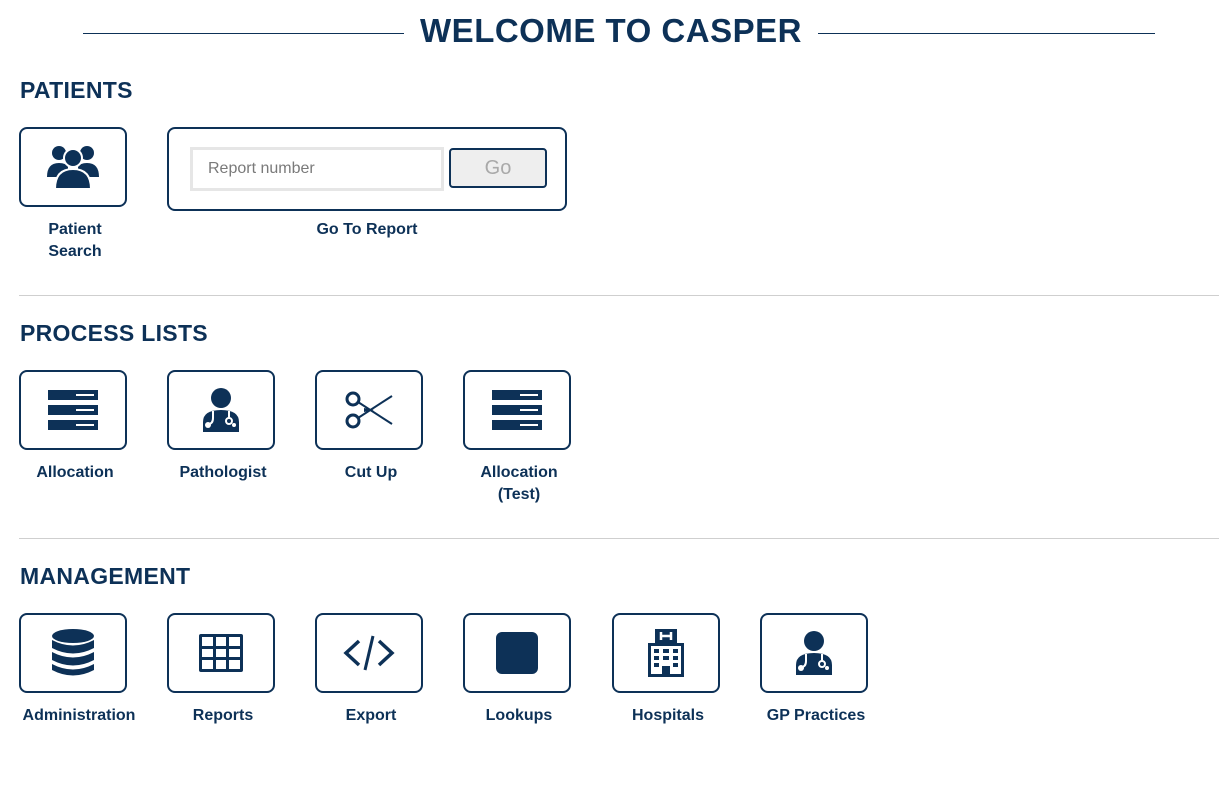 The height and width of the screenshot is (809, 1222). What do you see at coordinates (317, 169) in the screenshot?
I see `report-number-input` at bounding box center [317, 169].